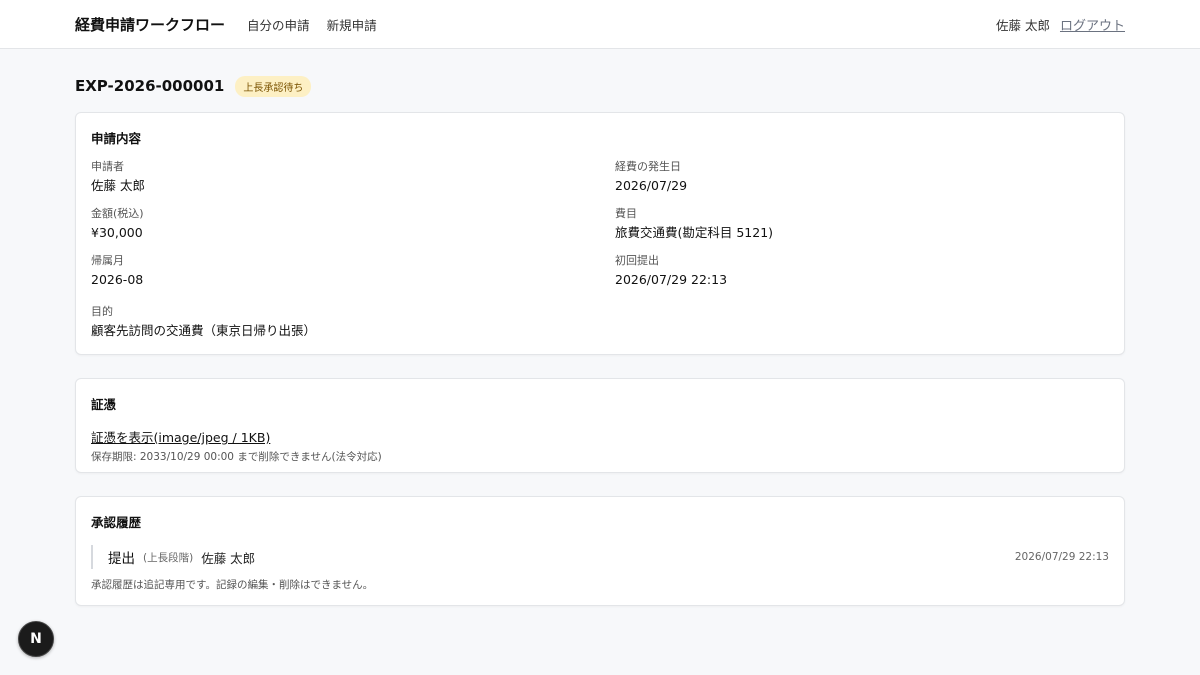 The image size is (1200, 675). I want to click on header-user-area: 佐藤 太郎 ログアウト, so click(1060, 24).